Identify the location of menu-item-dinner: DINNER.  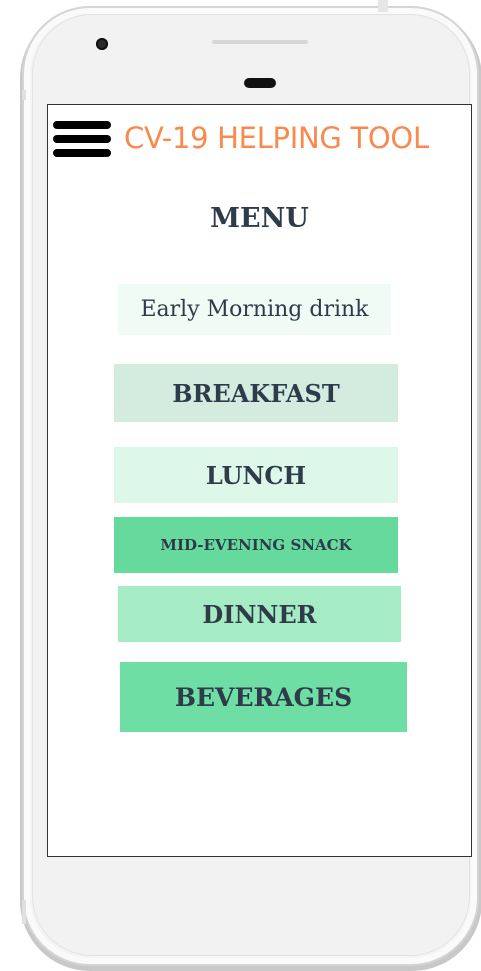
(259, 614).